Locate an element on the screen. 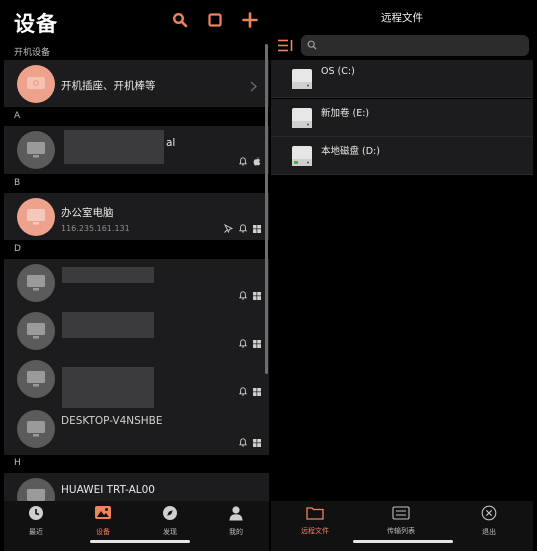  bottom-tab-bar: 远程文件 传输列表 退出 is located at coordinates (402, 526).